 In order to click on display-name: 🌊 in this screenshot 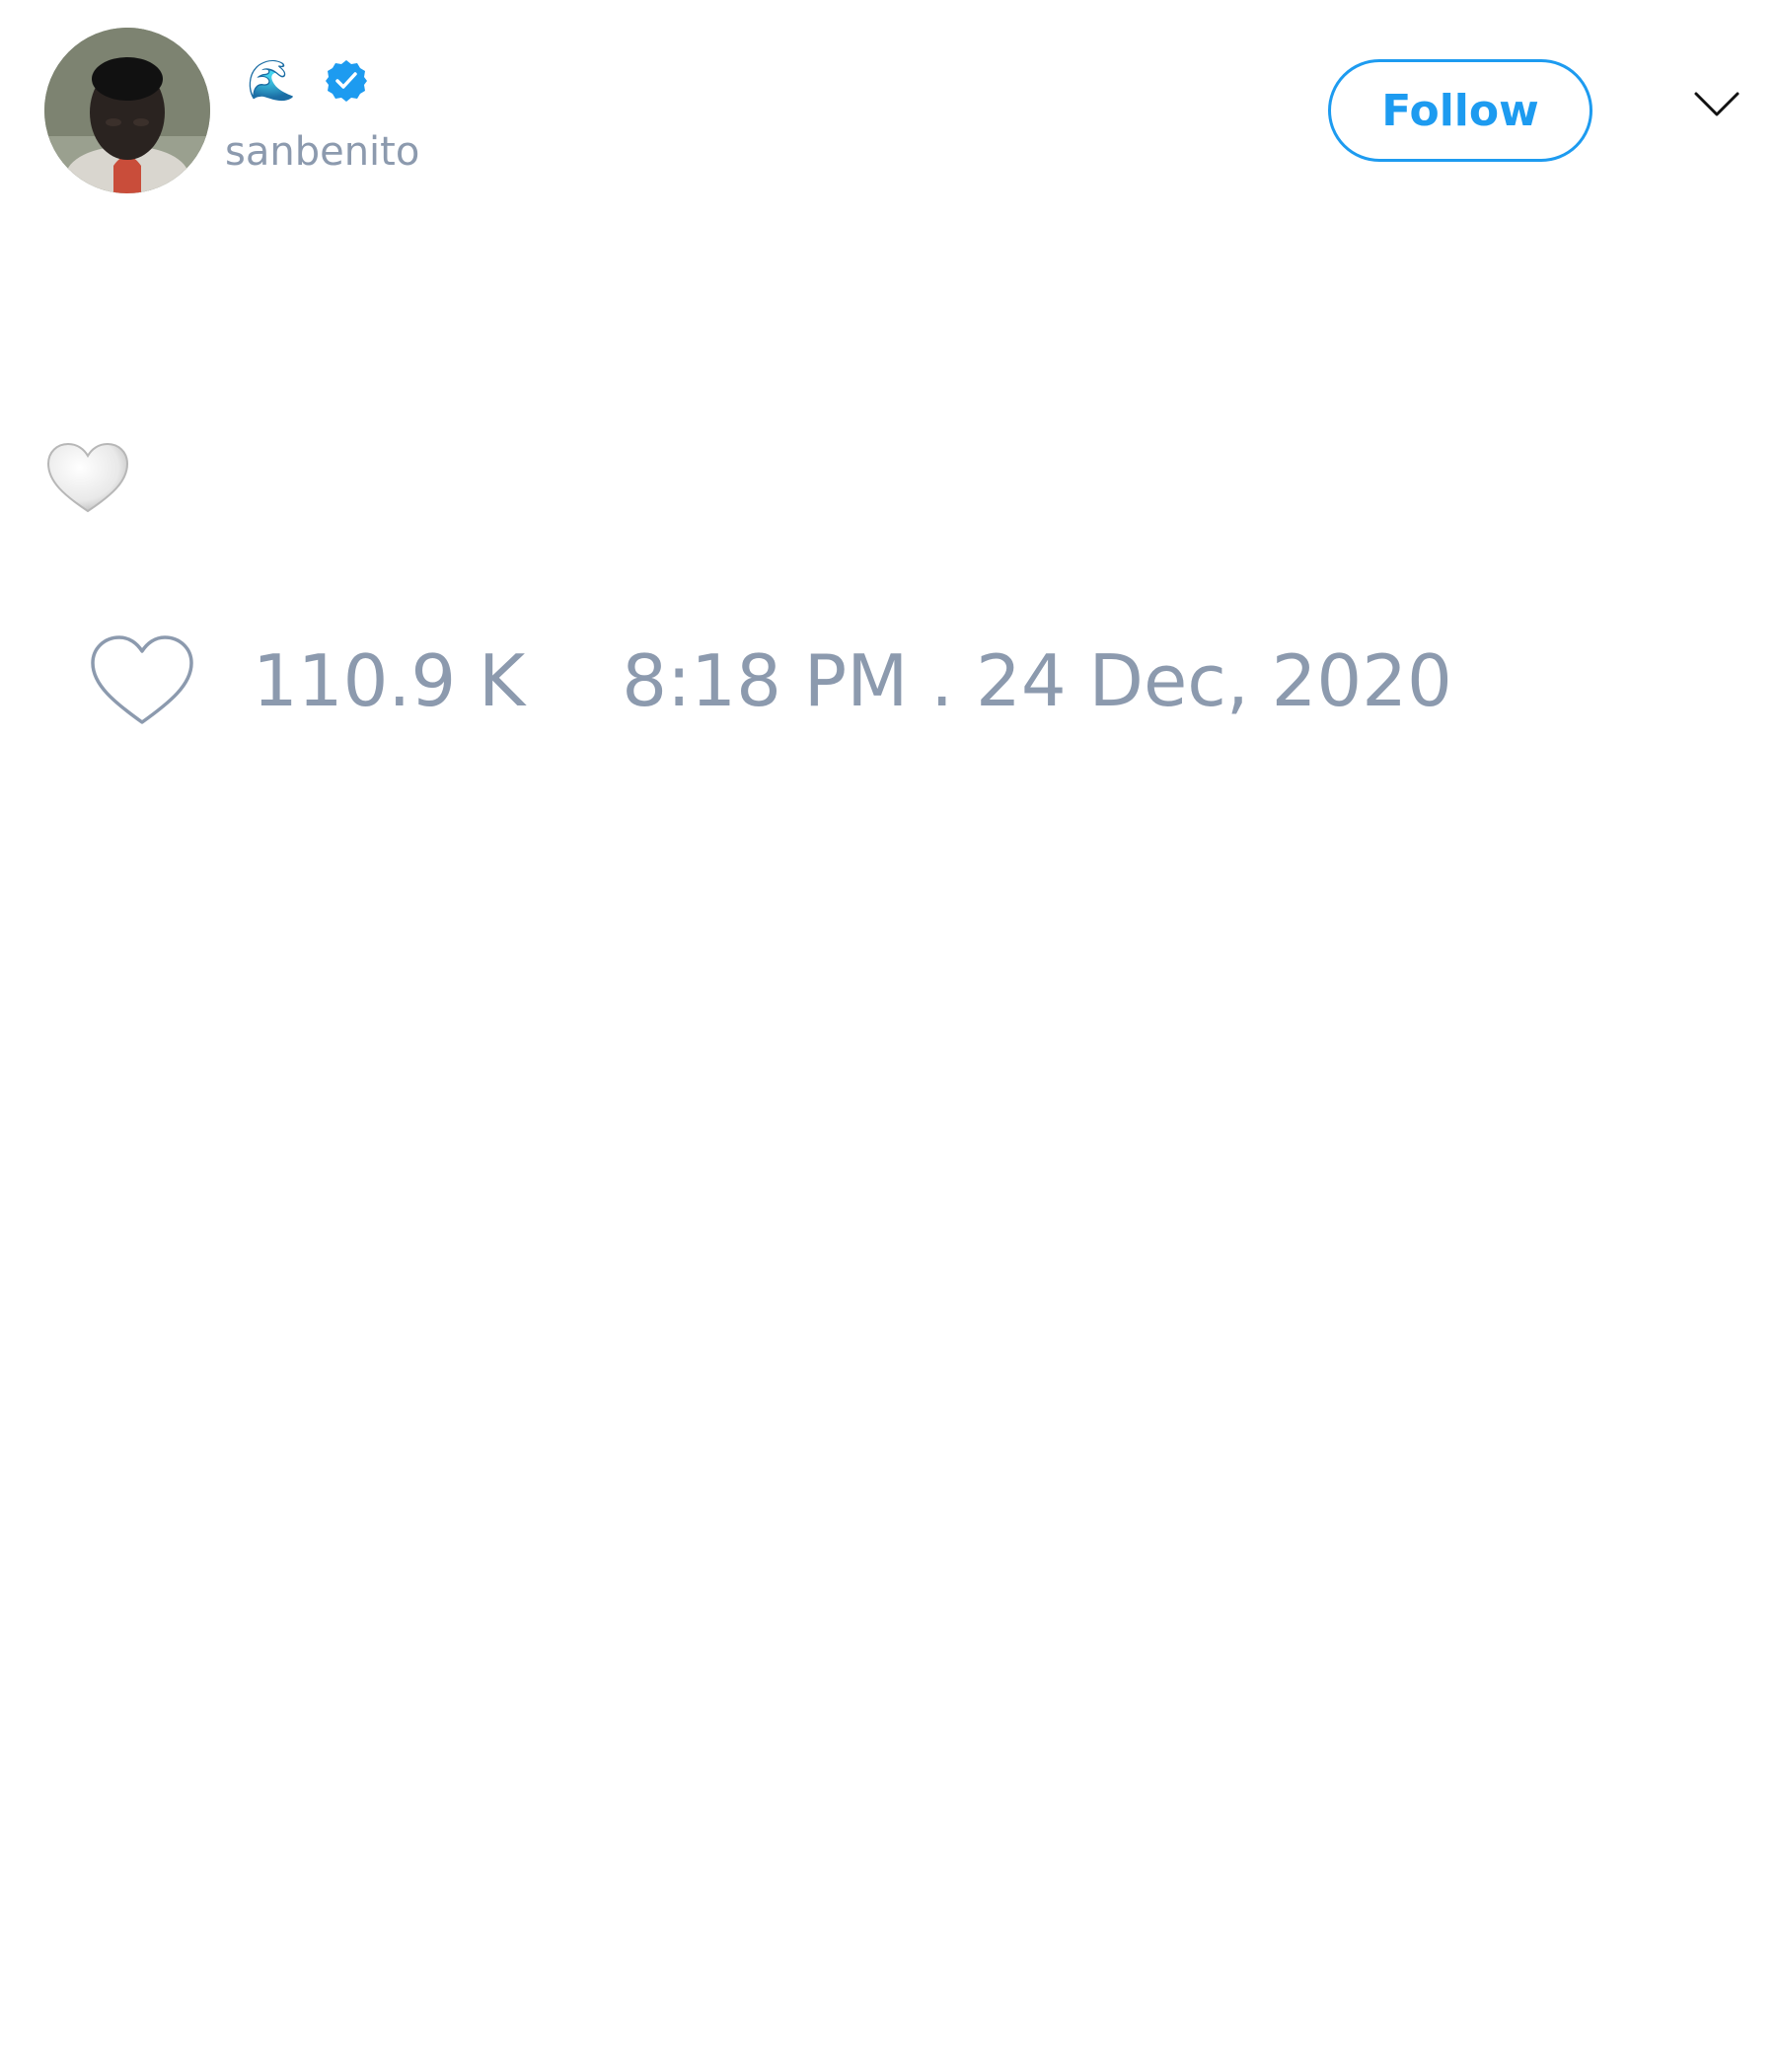, I will do `click(308, 81)`.